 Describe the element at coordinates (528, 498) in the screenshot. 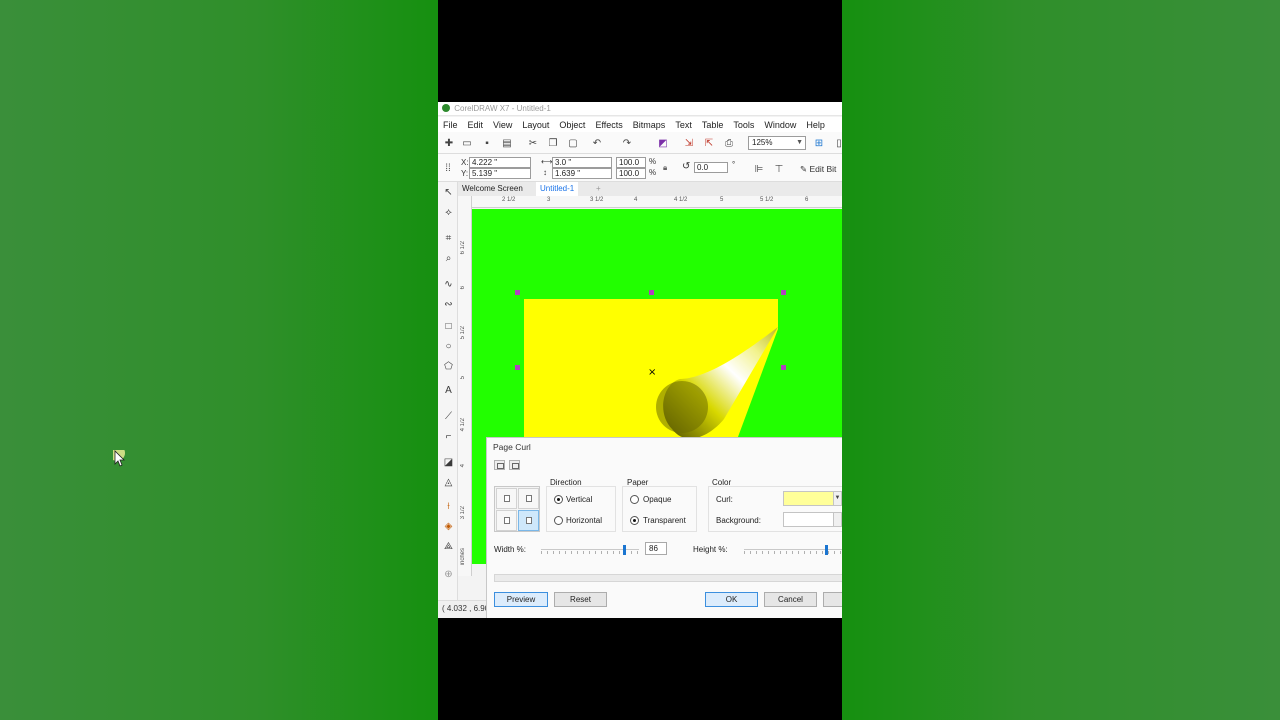

I see `corner-top-right` at that location.